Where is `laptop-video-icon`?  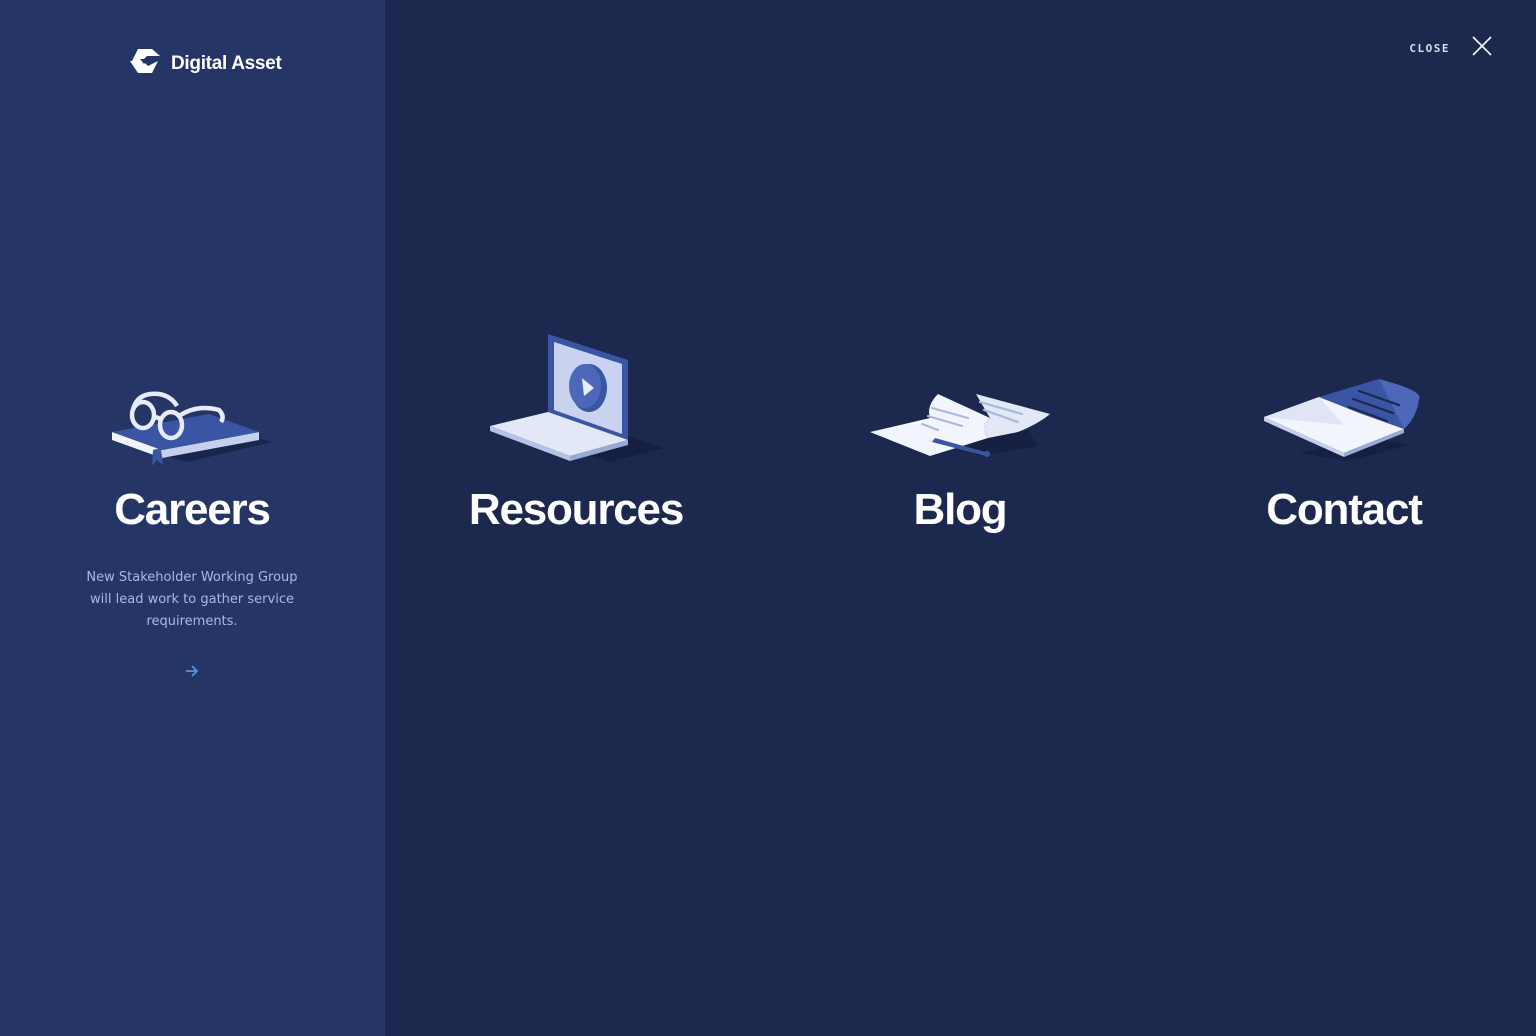 laptop-video-icon is located at coordinates (576, 392).